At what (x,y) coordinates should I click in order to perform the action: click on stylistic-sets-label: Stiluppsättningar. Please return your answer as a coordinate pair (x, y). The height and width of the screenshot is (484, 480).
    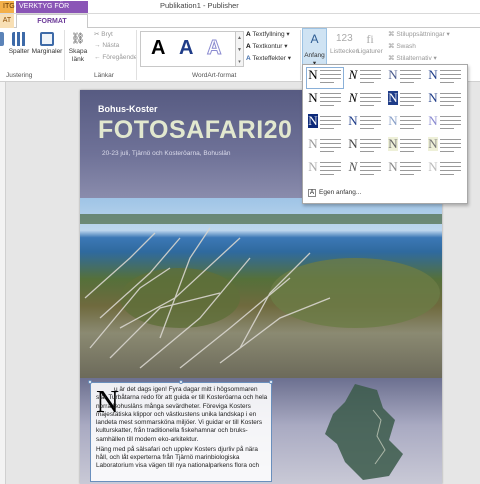
    Looking at the image, I should click on (420, 34).